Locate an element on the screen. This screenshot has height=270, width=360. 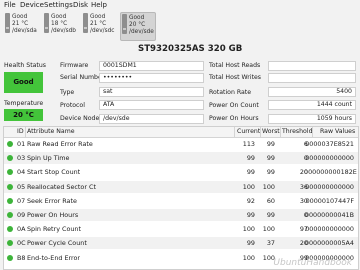
cell-attribute: Raw Read Error Rate is located at coordinates (60, 144).